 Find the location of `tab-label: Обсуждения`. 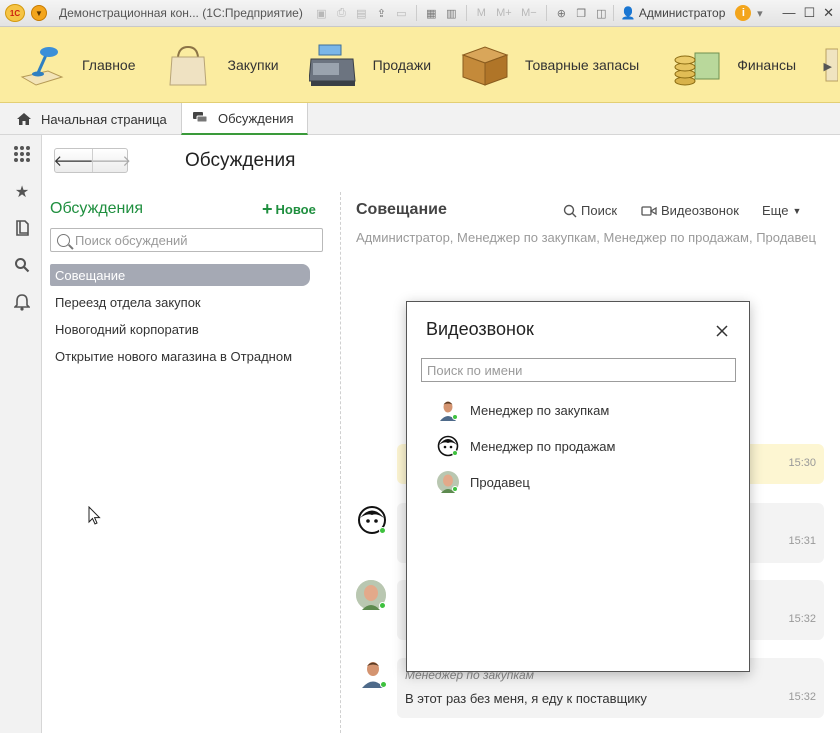

tab-label: Обсуждения is located at coordinates (256, 118).